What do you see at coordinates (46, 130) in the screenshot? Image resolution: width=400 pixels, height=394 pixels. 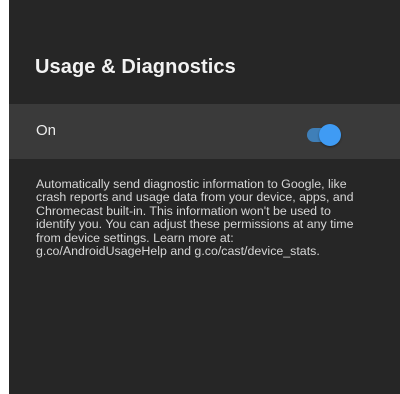 I see `toggle-label: On` at bounding box center [46, 130].